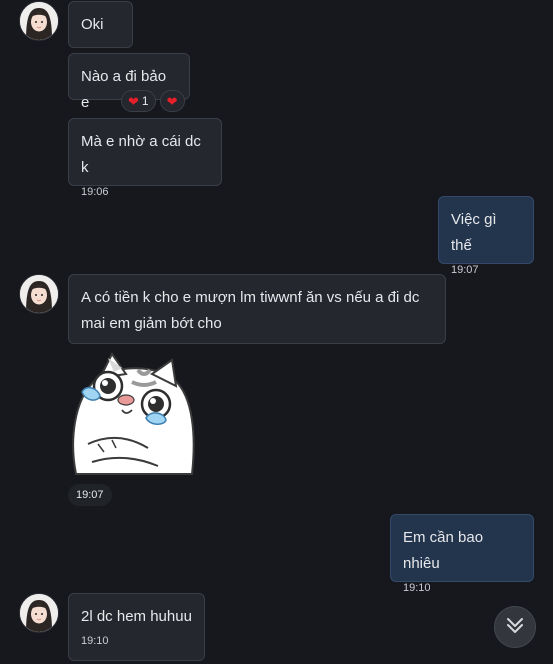  What do you see at coordinates (474, 232) in the screenshot?
I see `message-text: Việc gì thế` at bounding box center [474, 232].